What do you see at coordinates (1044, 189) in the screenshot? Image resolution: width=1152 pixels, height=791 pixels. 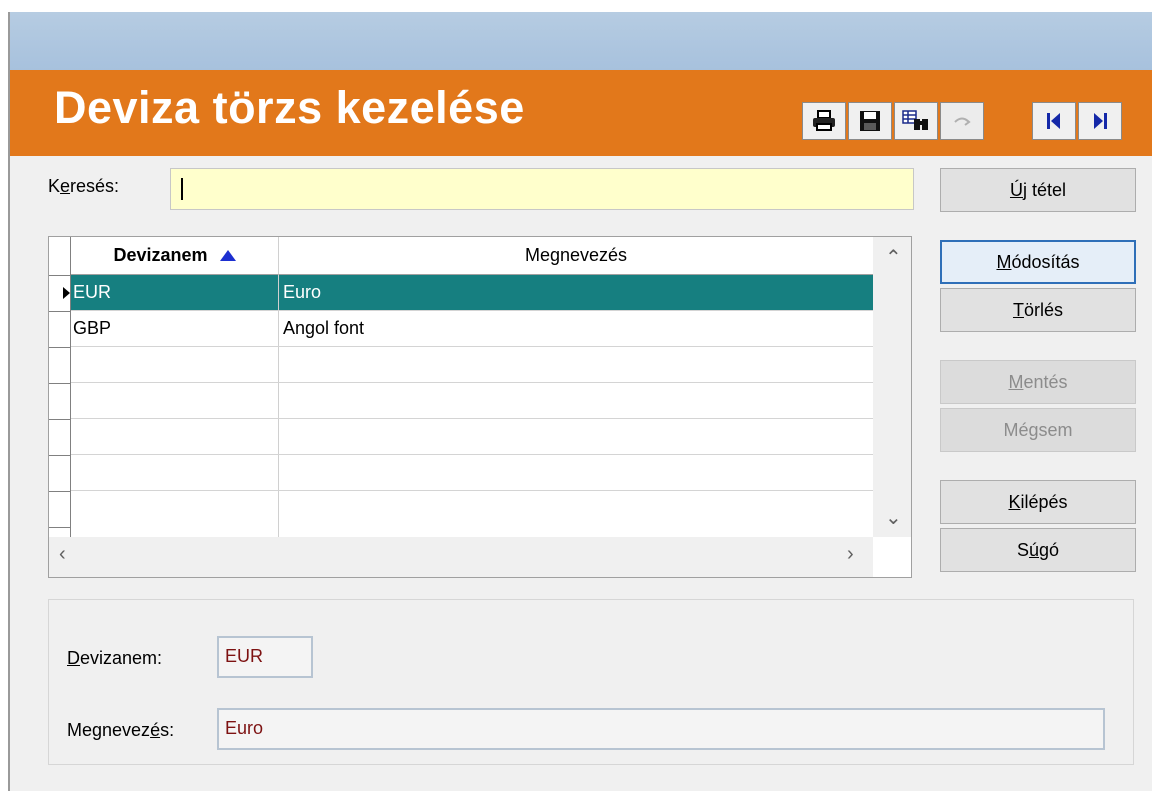 I see `button-label: j tétel` at bounding box center [1044, 189].